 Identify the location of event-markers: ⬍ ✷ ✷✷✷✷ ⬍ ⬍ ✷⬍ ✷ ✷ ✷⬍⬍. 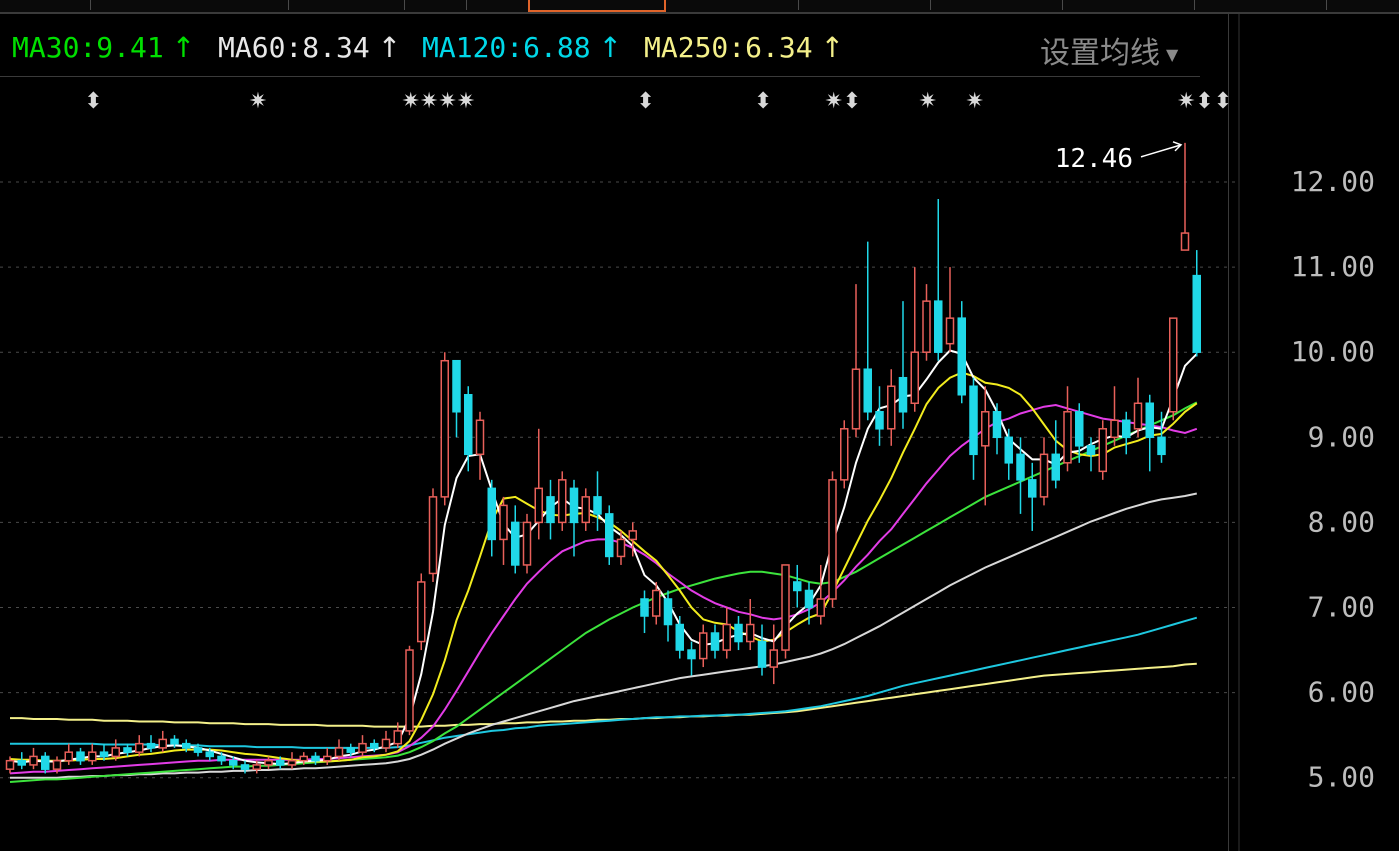
(658, 101).